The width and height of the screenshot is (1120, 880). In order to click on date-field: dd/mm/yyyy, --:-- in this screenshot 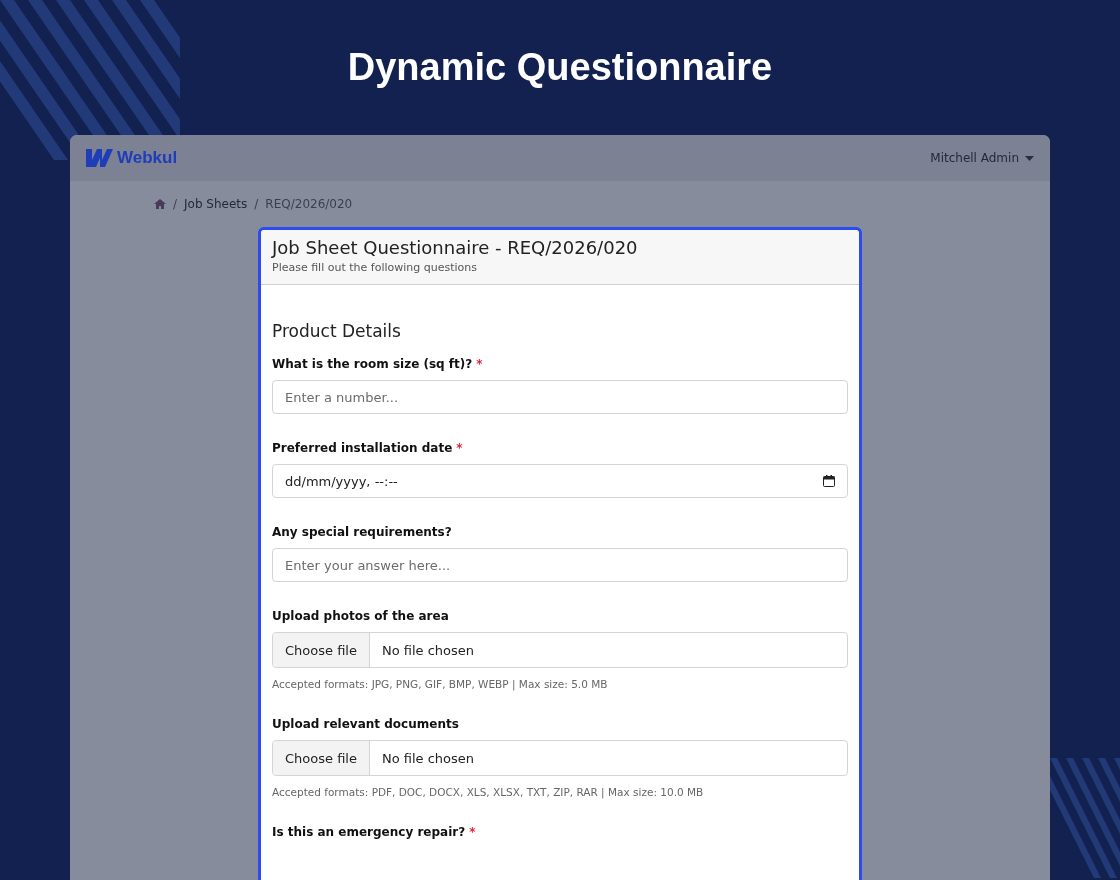, I will do `click(560, 481)`.